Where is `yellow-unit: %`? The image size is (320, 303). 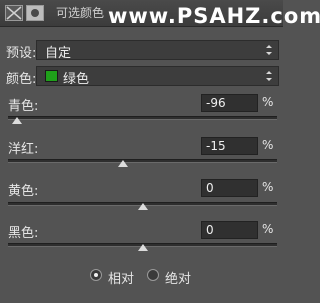
yellow-unit: % is located at coordinates (268, 187).